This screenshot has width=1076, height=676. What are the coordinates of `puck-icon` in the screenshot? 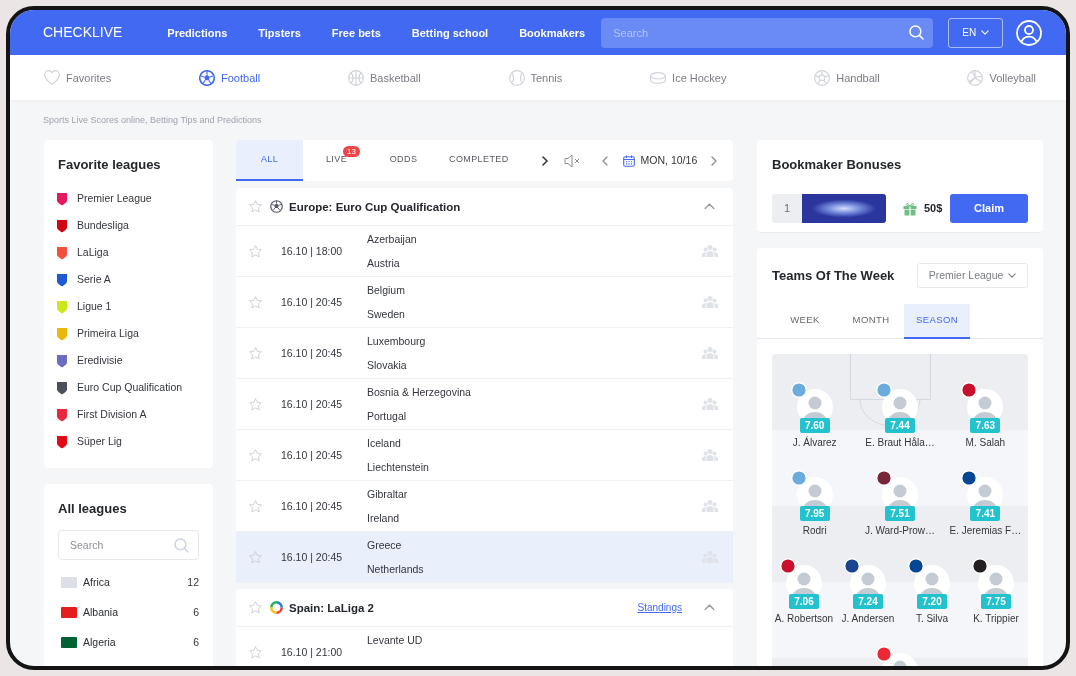 It's located at (658, 77).